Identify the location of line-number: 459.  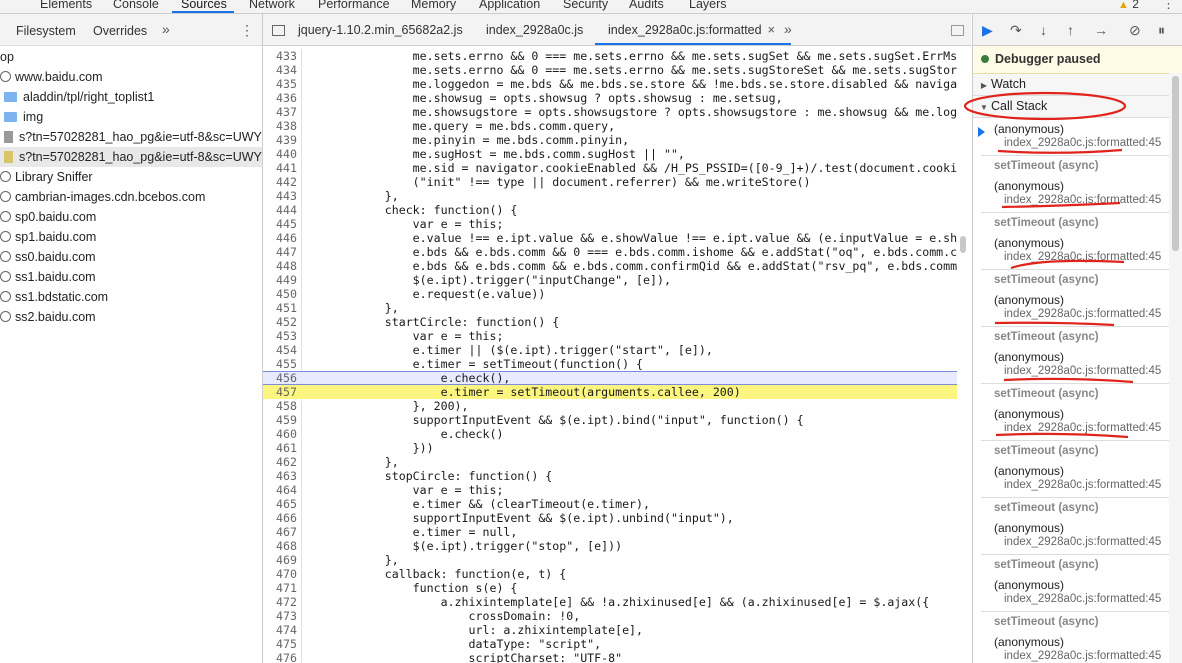
(282, 420).